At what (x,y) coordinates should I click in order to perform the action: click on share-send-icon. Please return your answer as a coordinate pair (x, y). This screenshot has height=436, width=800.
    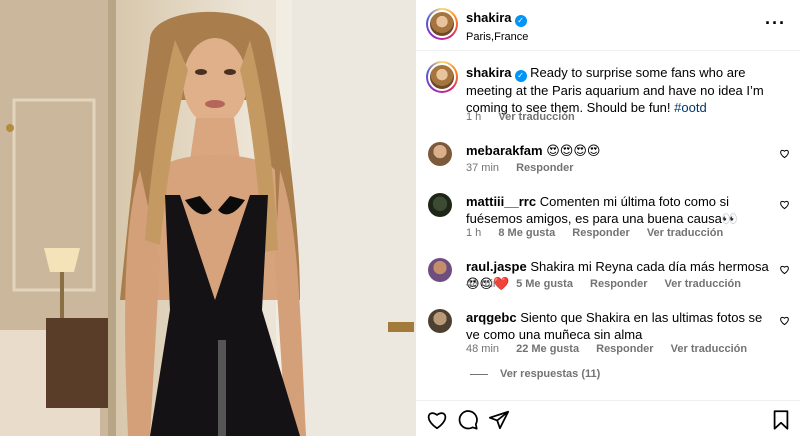
    Looking at the image, I should click on (499, 420).